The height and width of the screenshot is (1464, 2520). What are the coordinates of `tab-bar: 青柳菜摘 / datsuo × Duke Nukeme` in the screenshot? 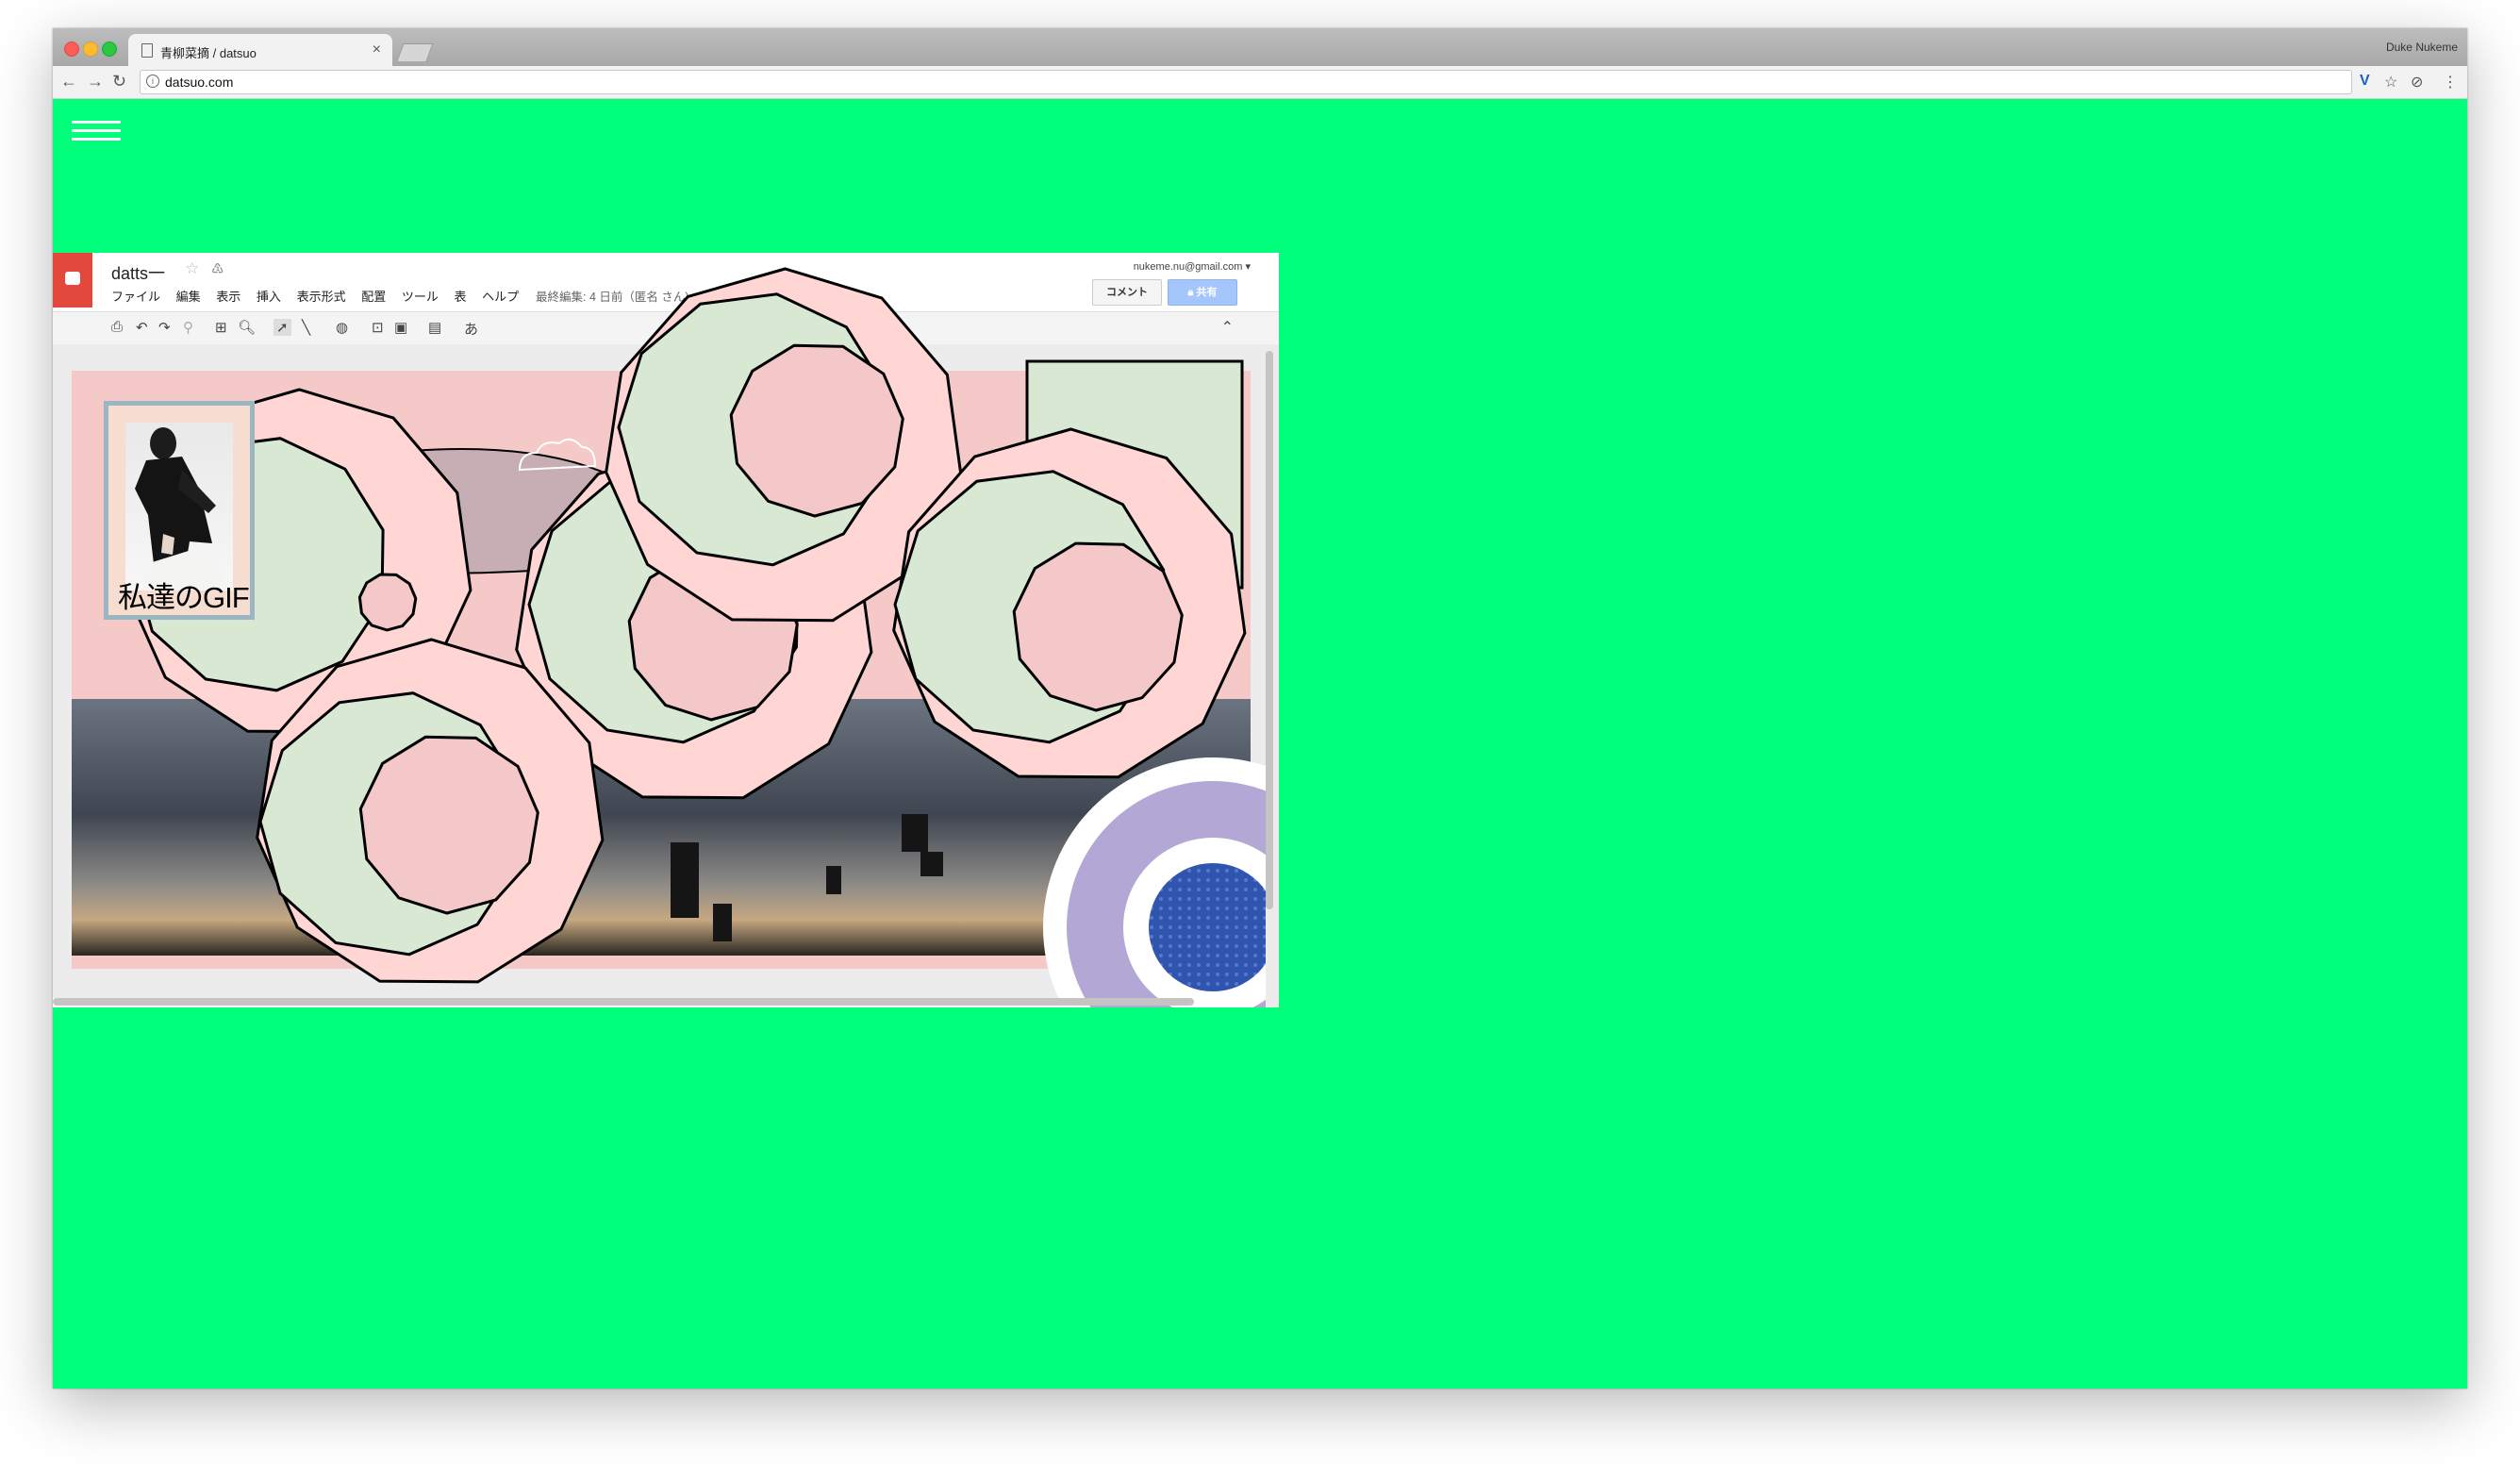 It's located at (1260, 47).